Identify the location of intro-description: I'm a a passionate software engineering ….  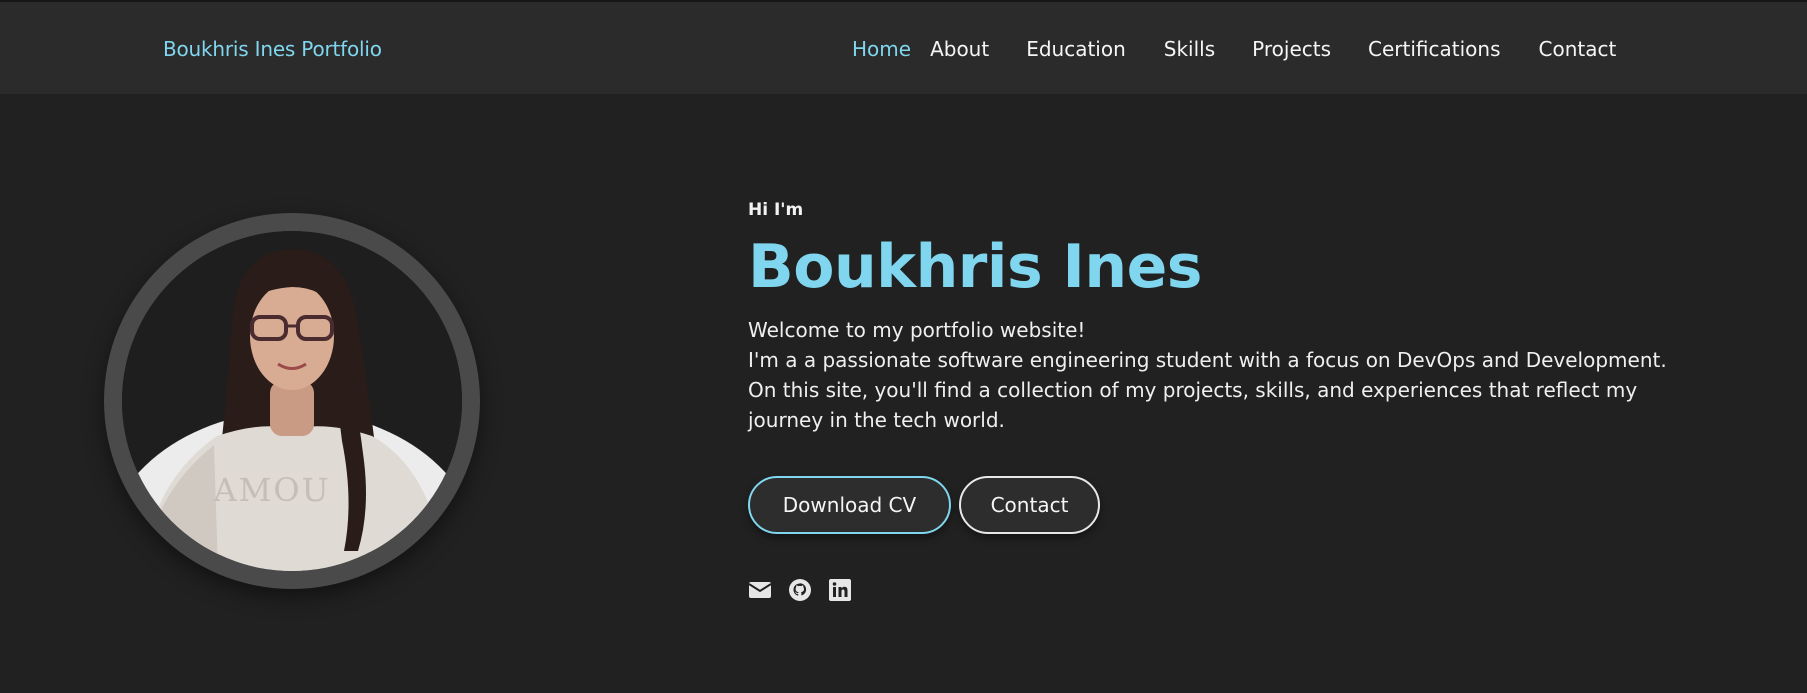
(1207, 390).